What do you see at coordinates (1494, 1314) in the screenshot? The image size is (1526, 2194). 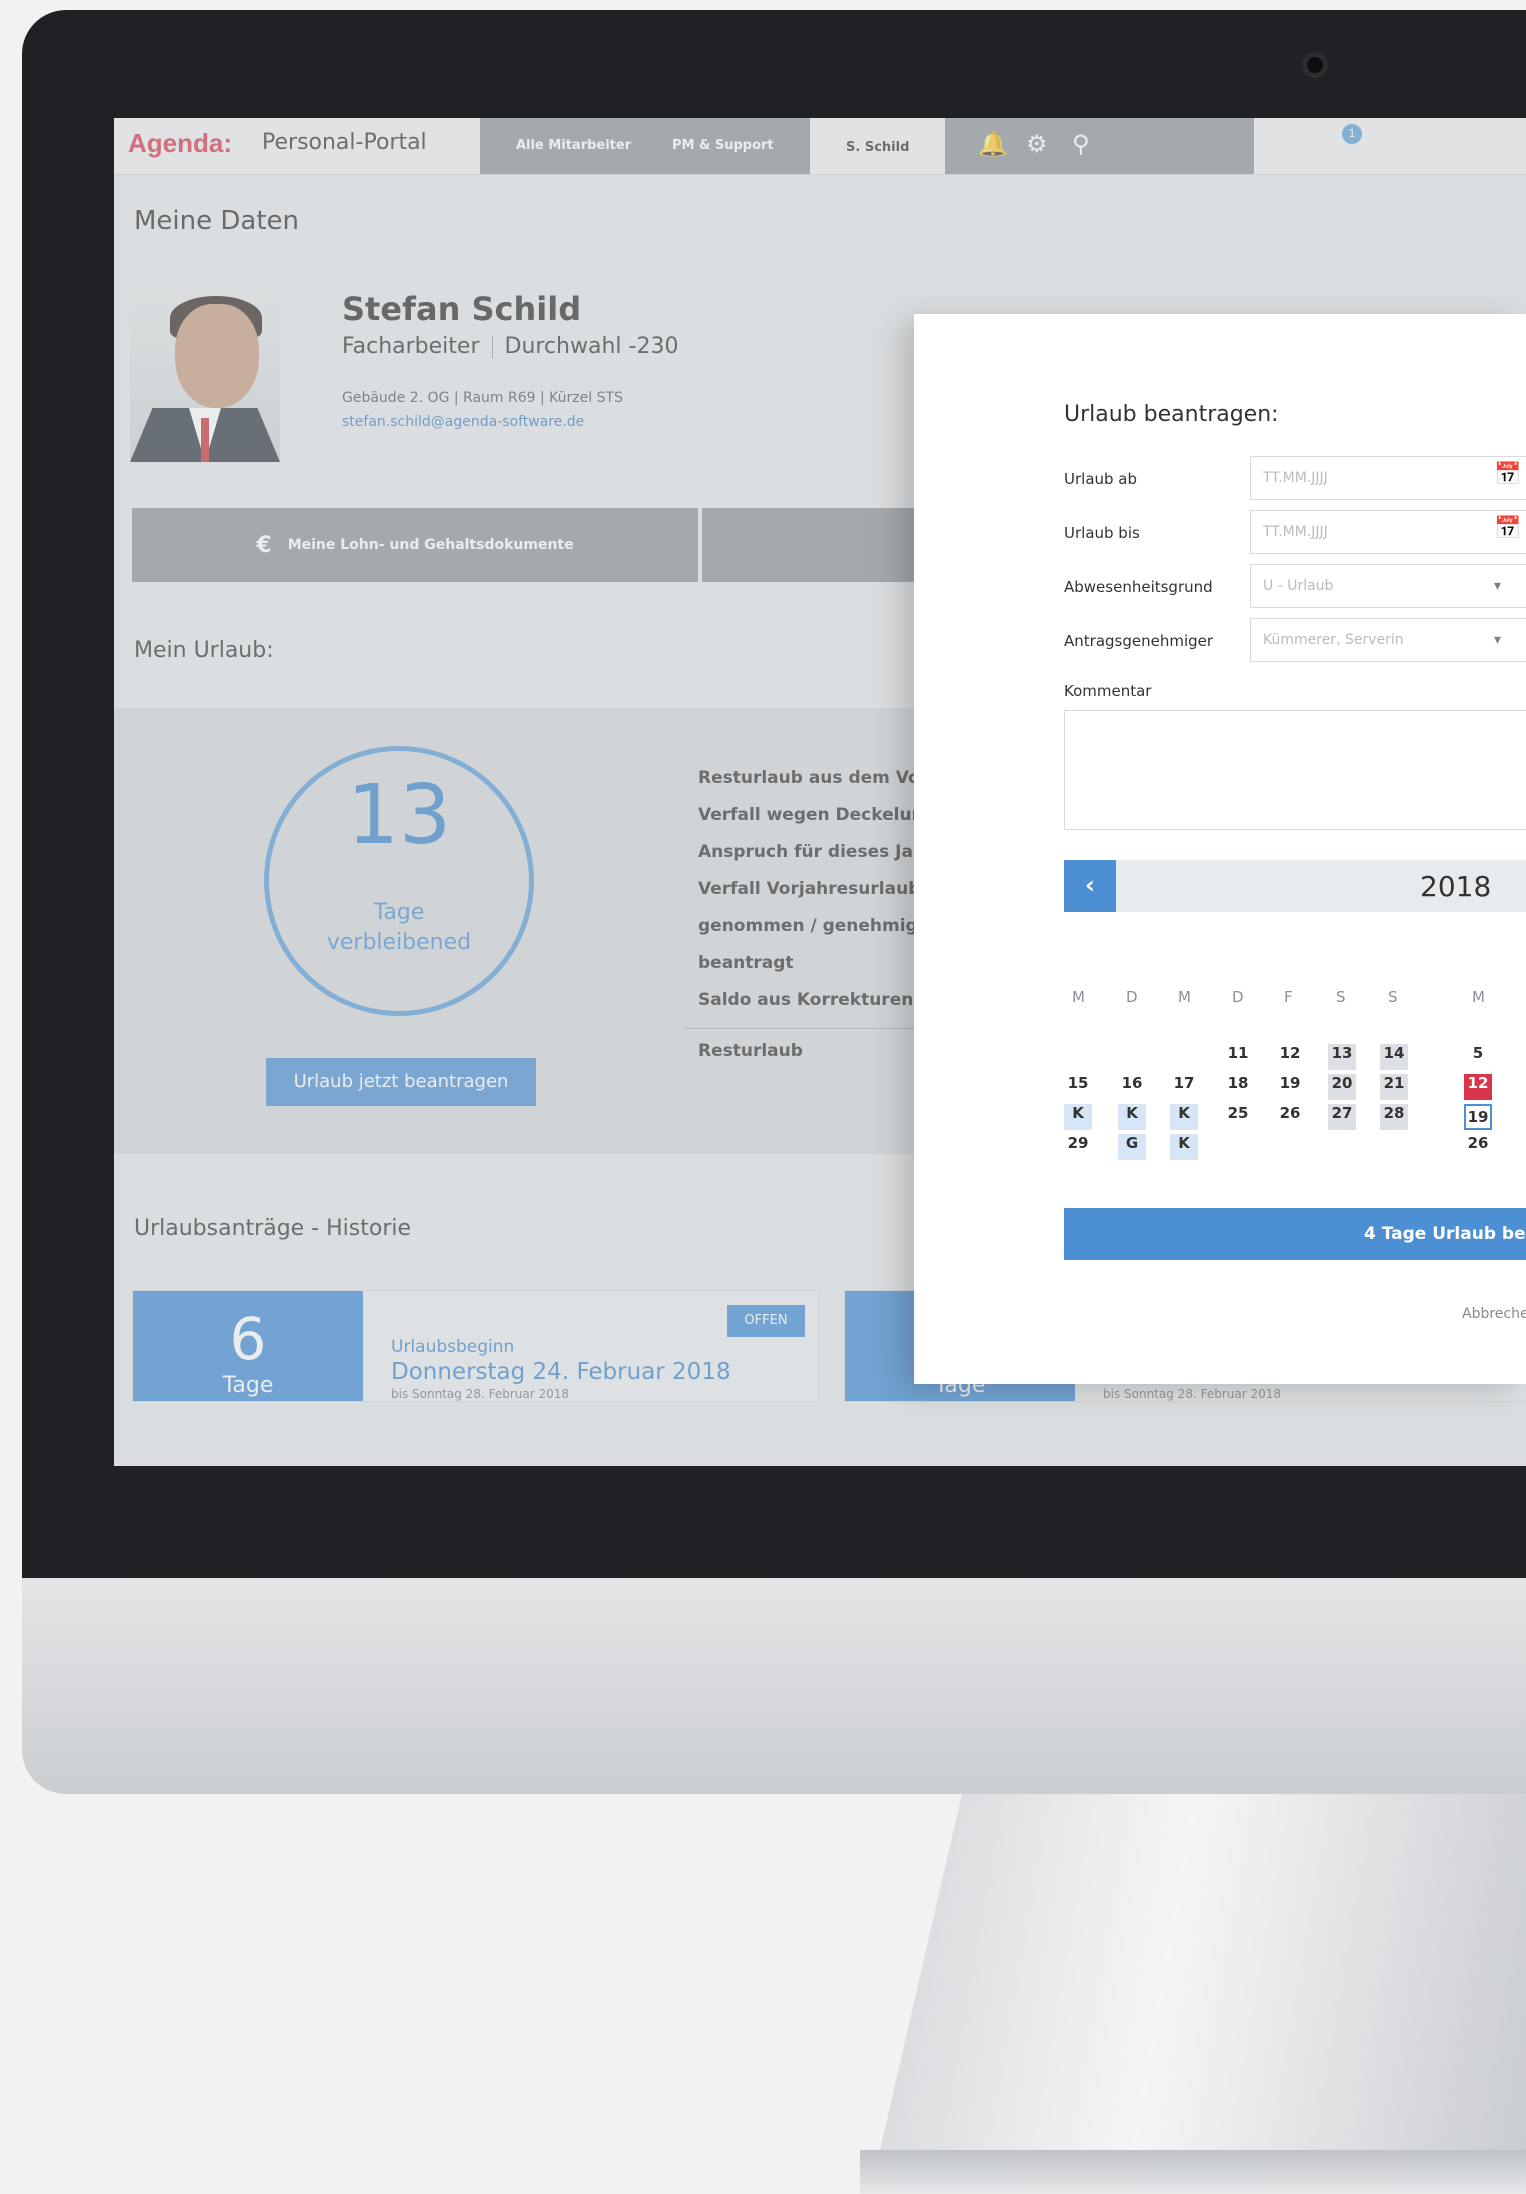 I see `cancel-button: Abbrechen` at bounding box center [1494, 1314].